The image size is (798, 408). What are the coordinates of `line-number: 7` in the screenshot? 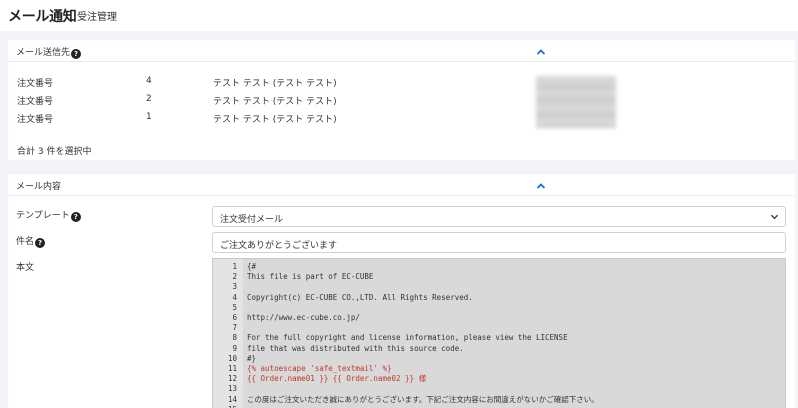 It's located at (234, 328).